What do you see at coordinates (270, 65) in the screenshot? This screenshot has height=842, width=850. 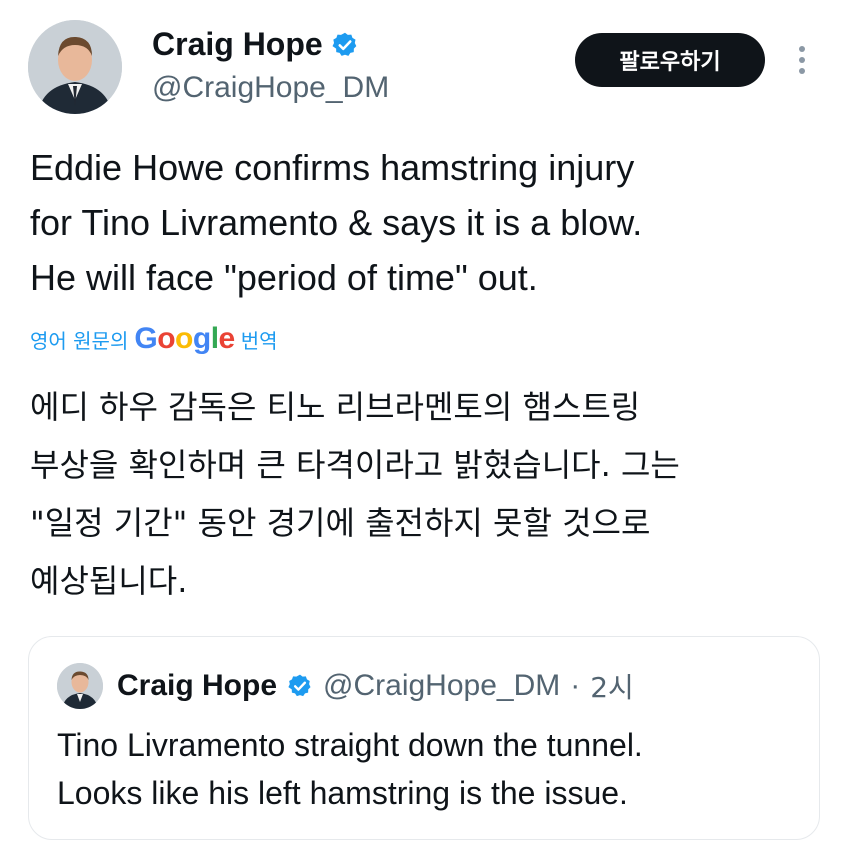 I see `author-block: Craig Hope @CraigHope_DM` at bounding box center [270, 65].